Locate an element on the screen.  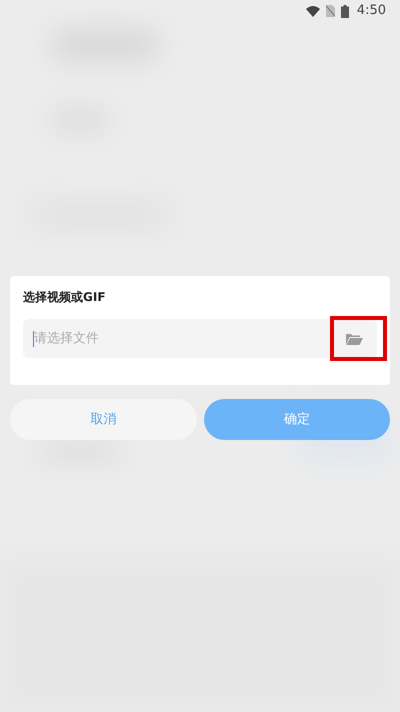
highlight-frame is located at coordinates (358, 338).